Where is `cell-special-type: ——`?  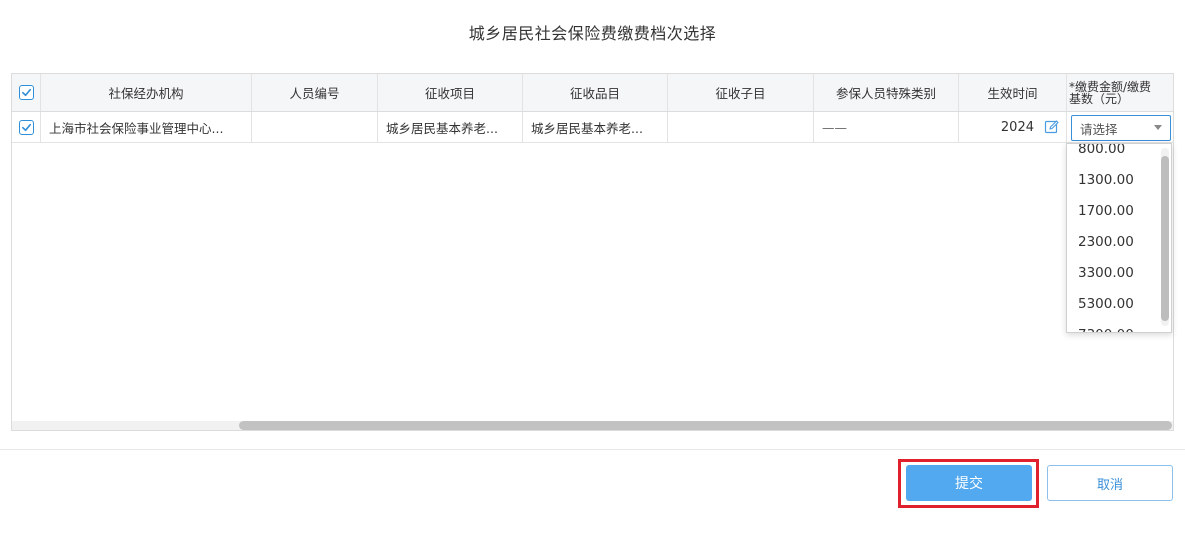
cell-special-type: —— is located at coordinates (886, 127).